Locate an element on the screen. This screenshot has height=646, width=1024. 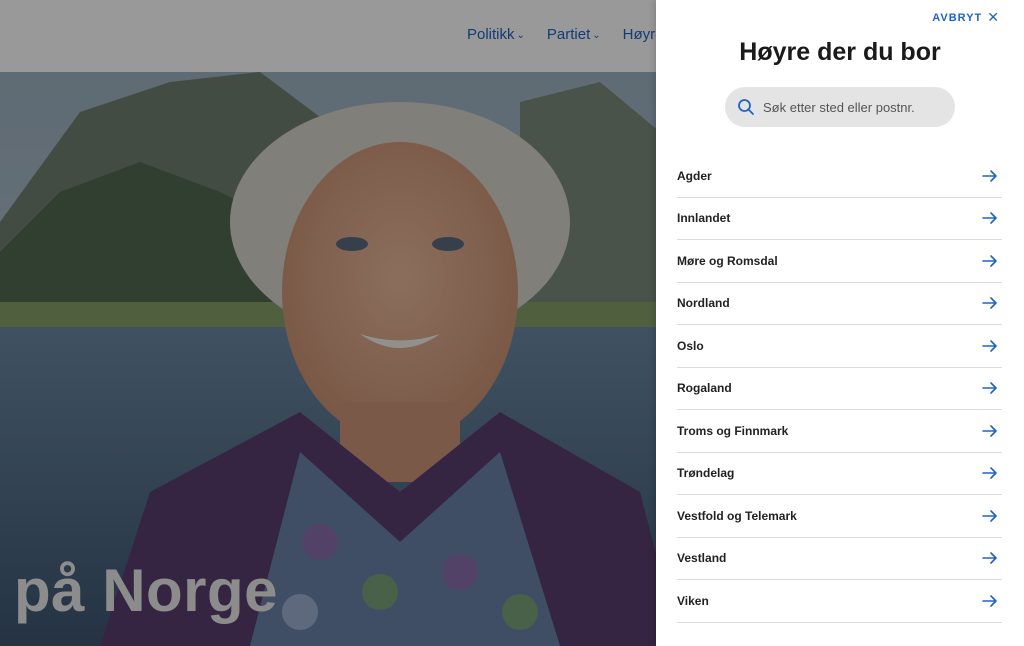
search-icon is located at coordinates (746, 107).